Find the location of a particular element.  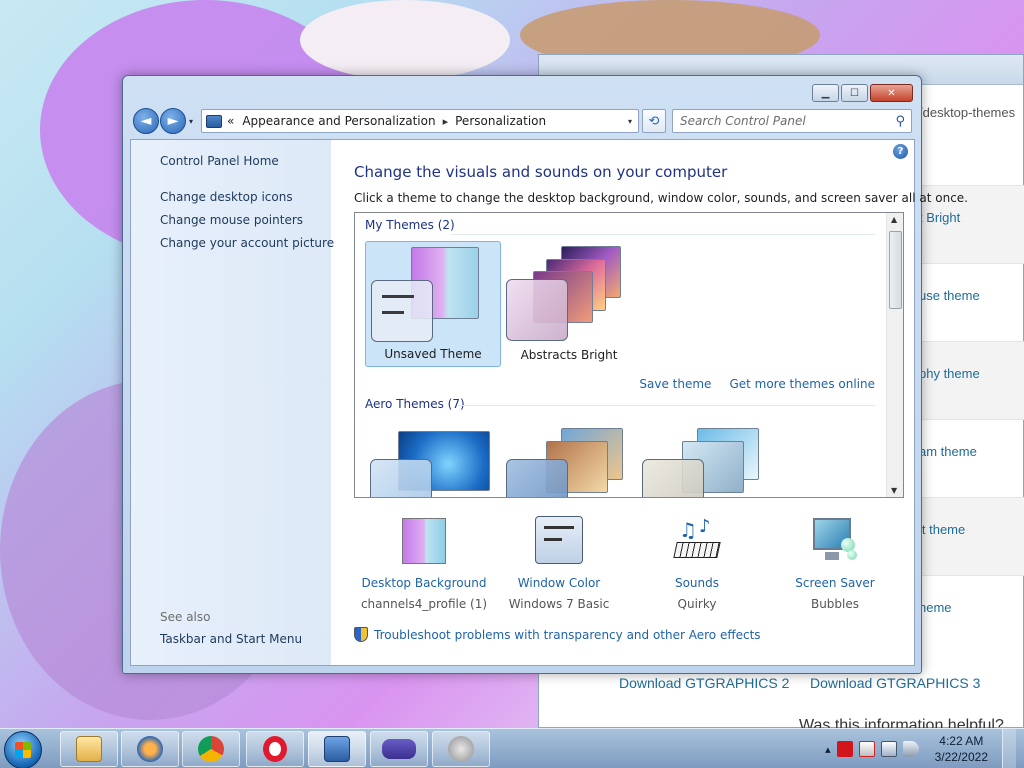

change-desktop-icons-link: Change desktop icons is located at coordinates (226, 197).